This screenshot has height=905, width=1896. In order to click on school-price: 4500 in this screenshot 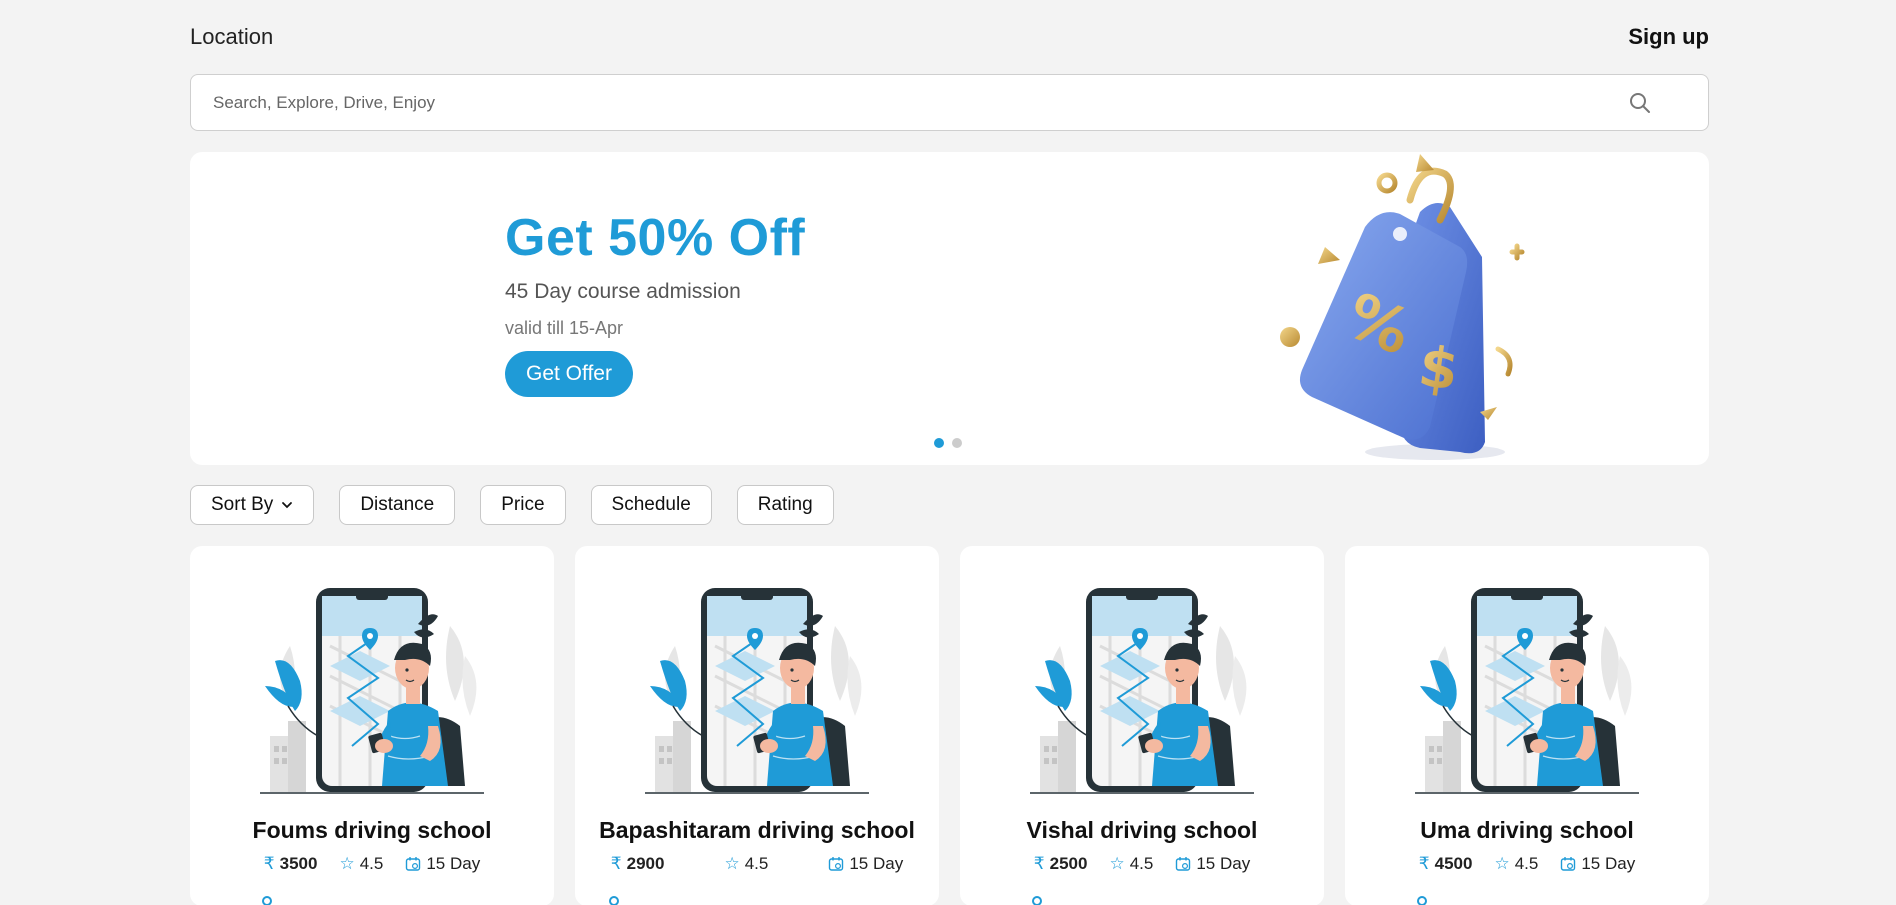, I will do `click(1453, 863)`.